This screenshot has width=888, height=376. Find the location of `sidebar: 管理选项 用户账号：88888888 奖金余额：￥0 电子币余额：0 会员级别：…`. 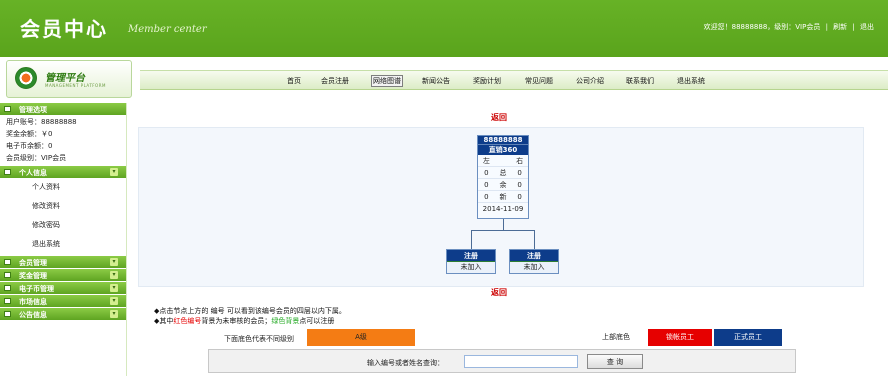

sidebar: 管理选项 用户账号：88888888 奖金余额：￥0 电子币余额：0 会员级别：… is located at coordinates (63, 239).